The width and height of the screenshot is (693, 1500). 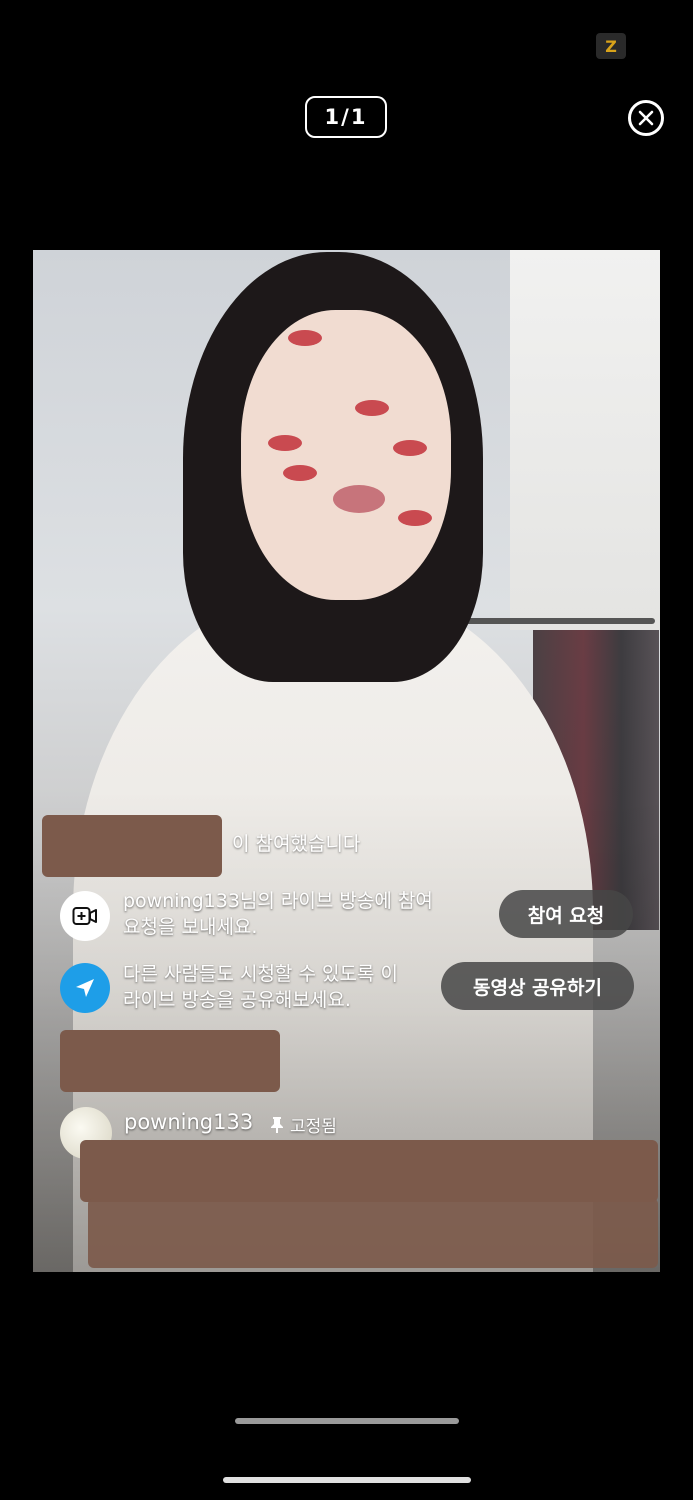 What do you see at coordinates (278, 914) in the screenshot?
I see `request-message: powning133님의 라이브 방송에 참여 요청을 보내세요.` at bounding box center [278, 914].